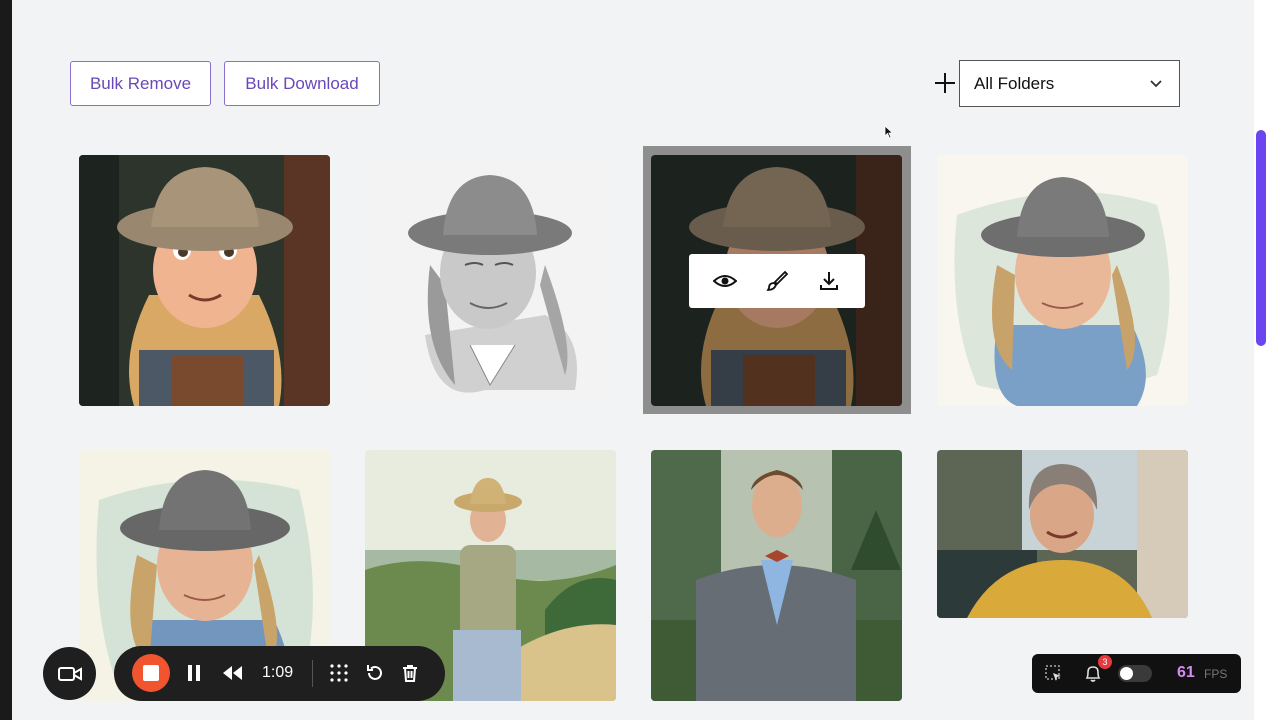 The width and height of the screenshot is (1280, 720). I want to click on plus-icon, so click(945, 83).